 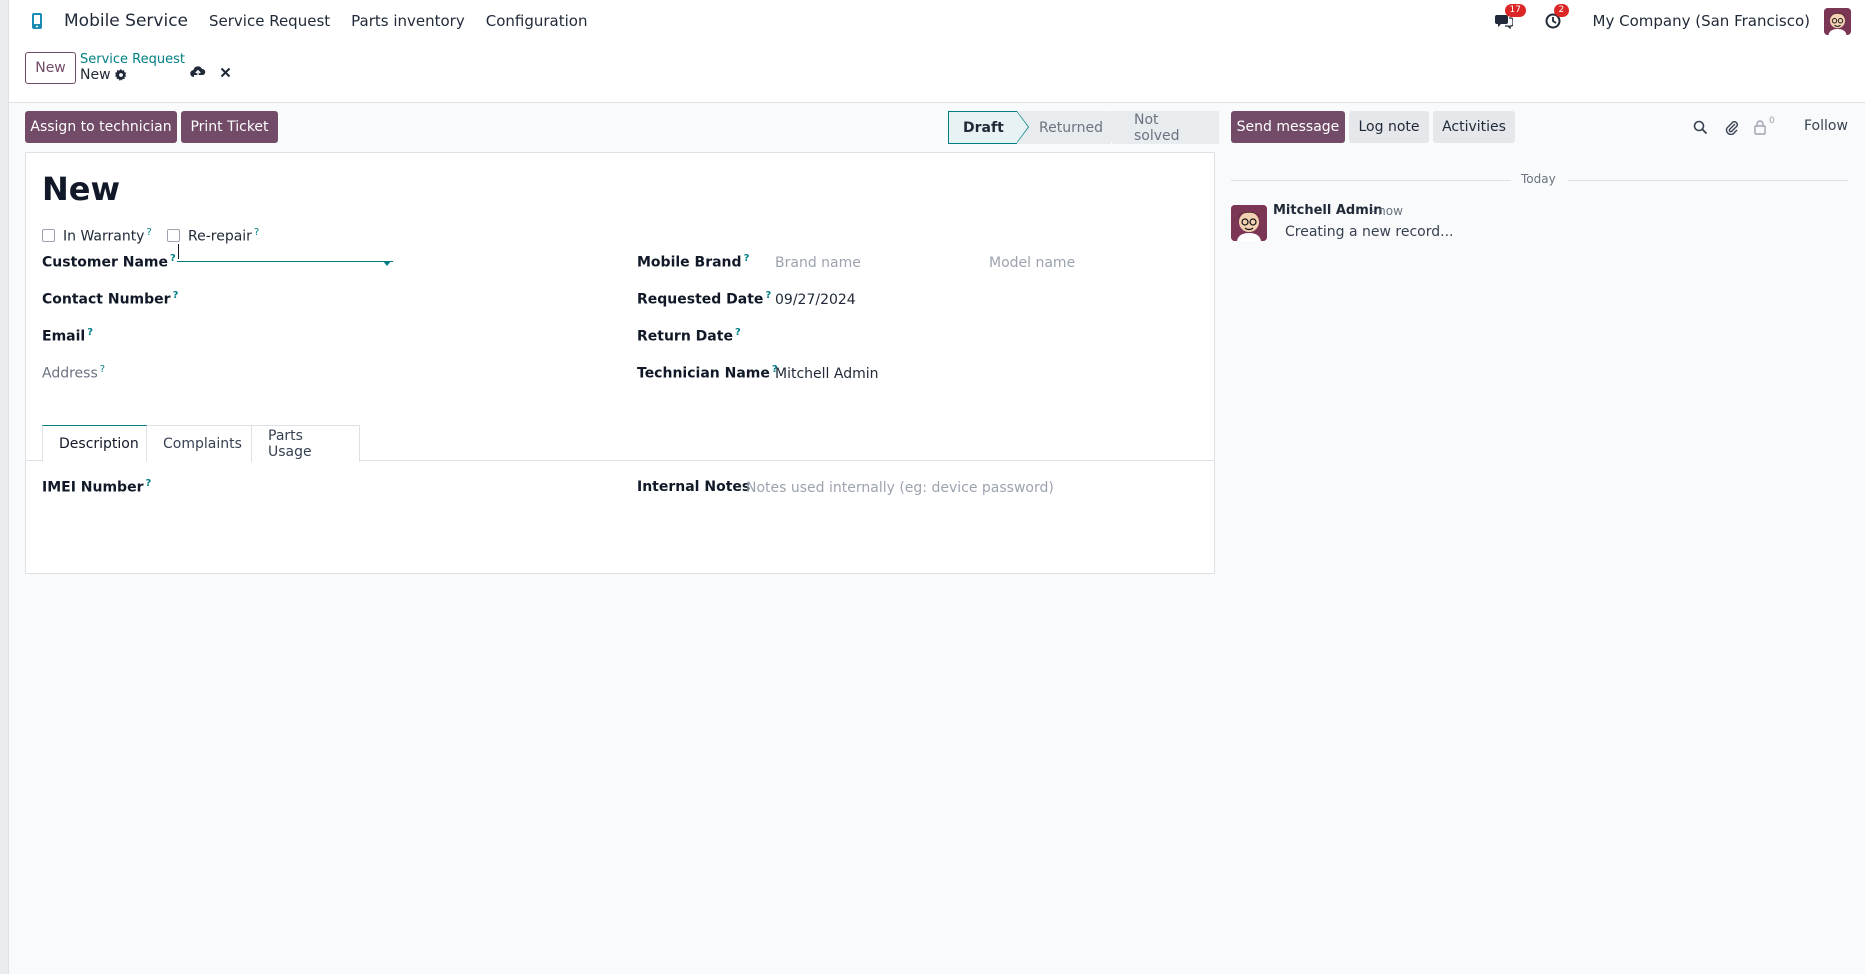 I want to click on date-separator: Today, so click(x=1539, y=181).